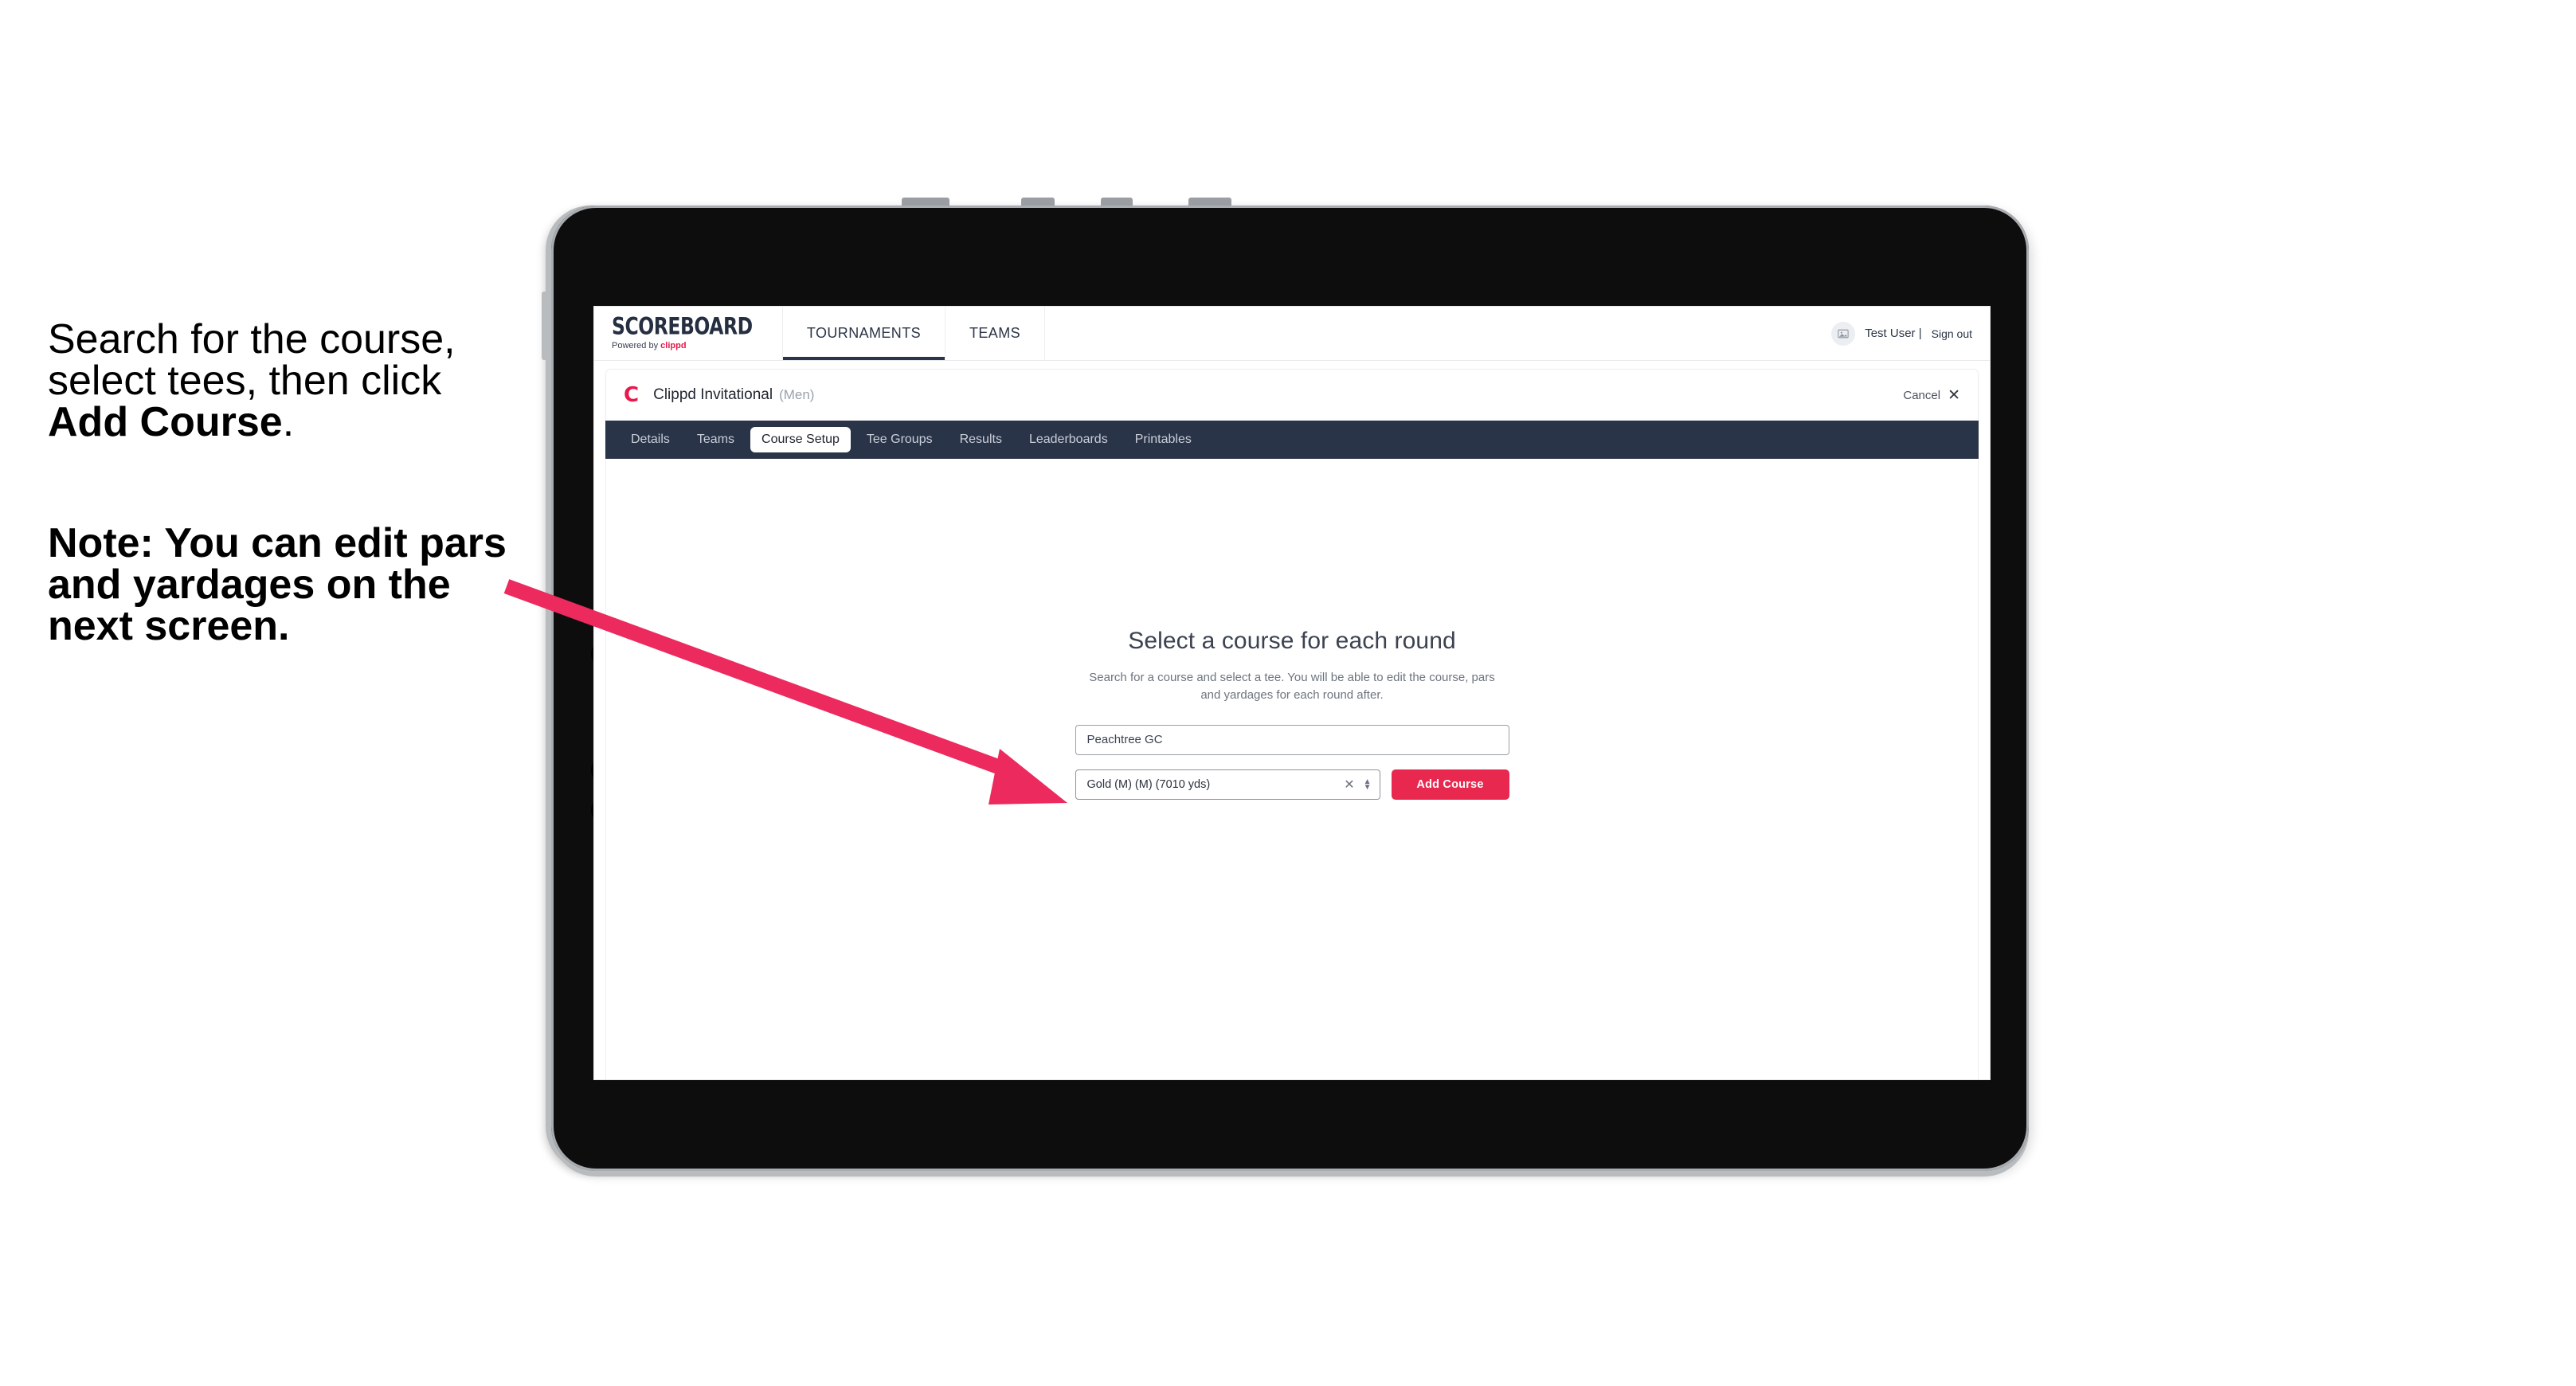 The image size is (2576, 1386). Describe the element at coordinates (1450, 784) in the screenshot. I see `add-course-button: Add Course` at that location.